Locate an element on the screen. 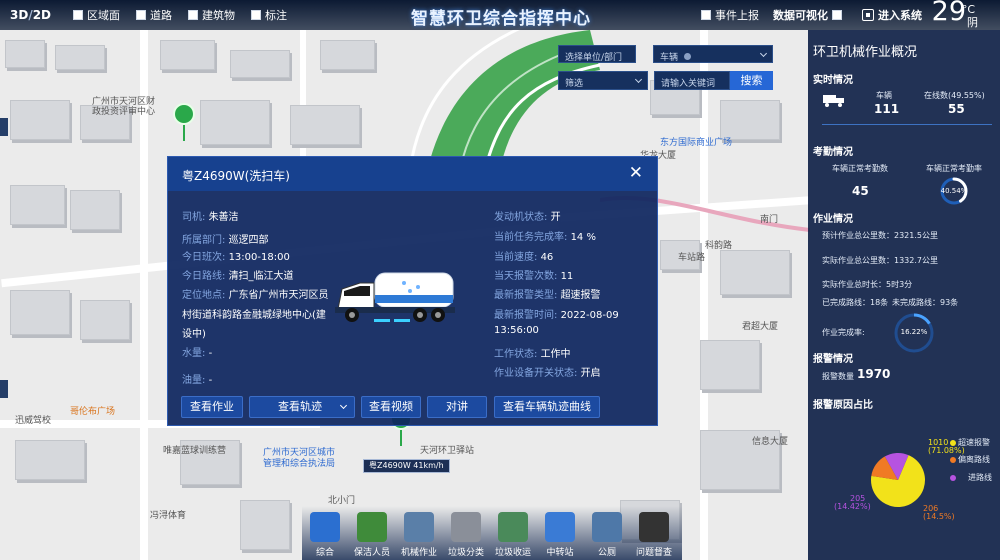 The width and height of the screenshot is (1000, 560). layer-label: 建筑物 is located at coordinates (219, 15).